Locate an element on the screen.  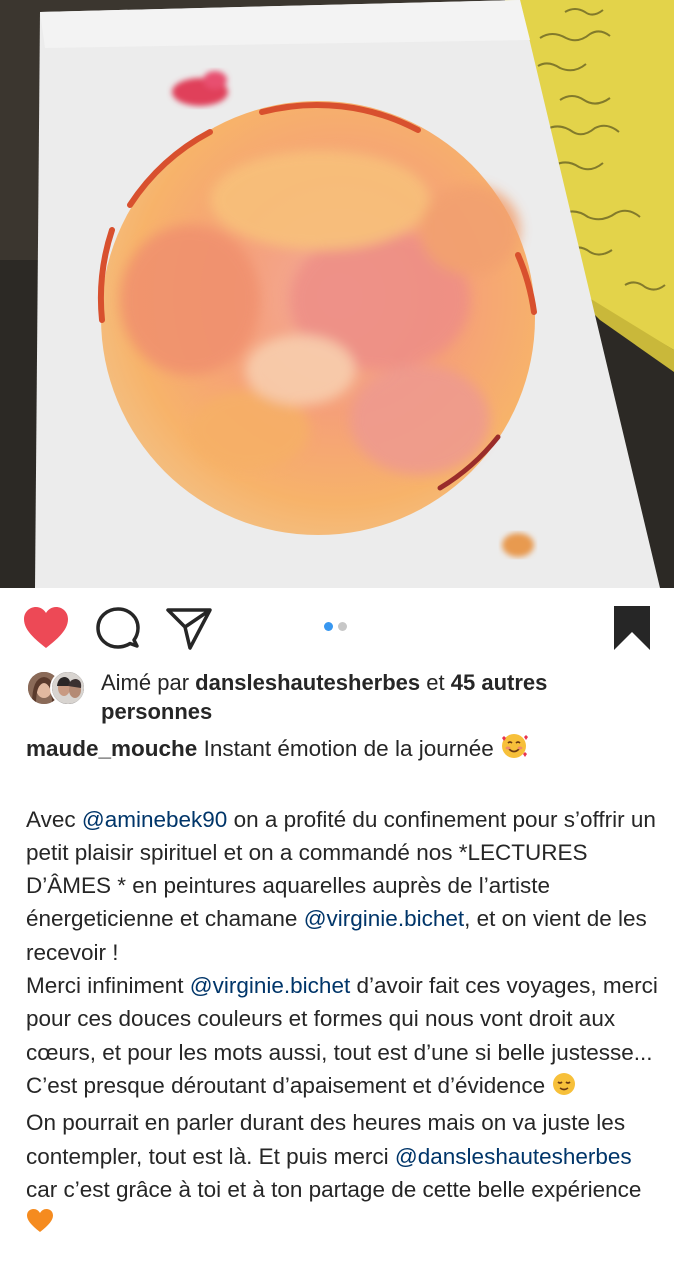
smiling-face-with-hearts-icon is located at coordinates (514, 750).